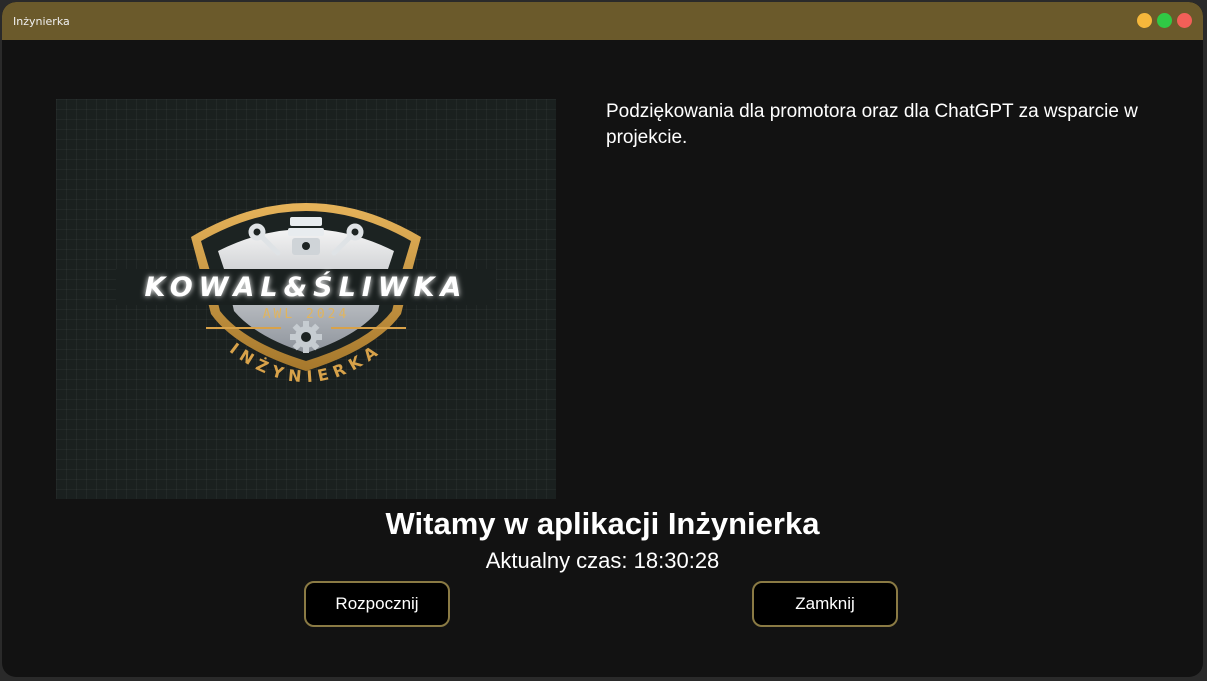 This screenshot has width=1207, height=681. I want to click on kowal-sliwka-logo: KOWAL&ŚLIWKA AWL 2024 INŻYNIERKA, so click(306, 294).